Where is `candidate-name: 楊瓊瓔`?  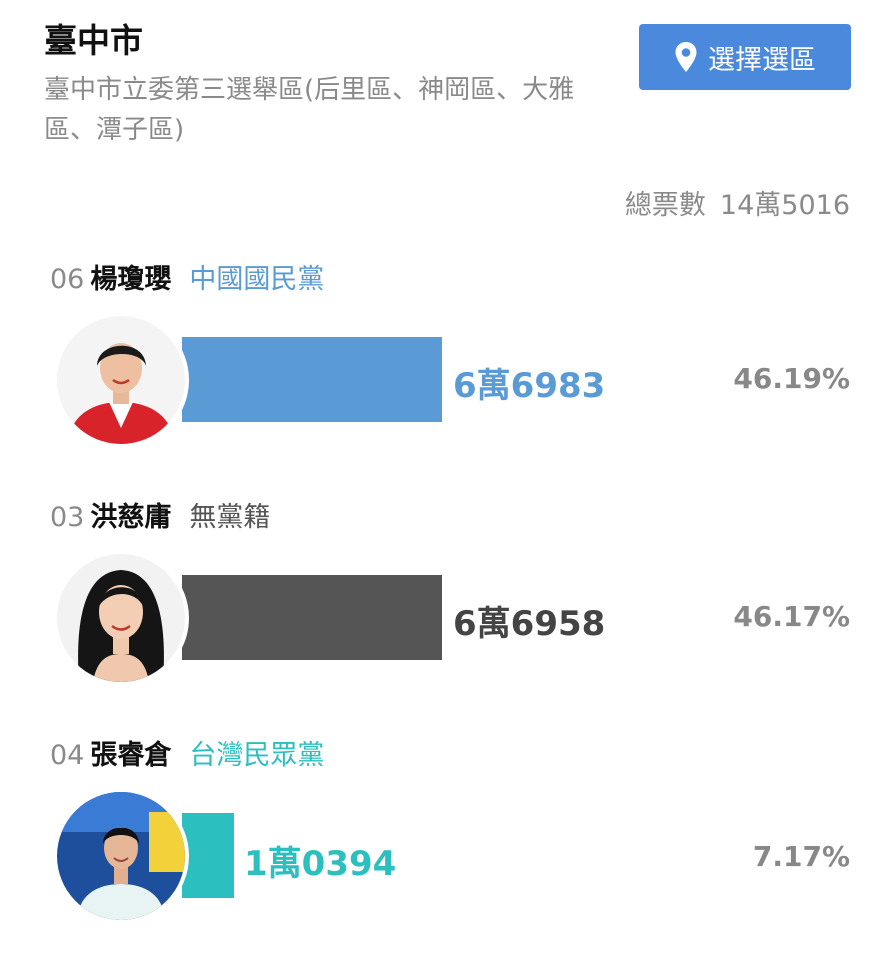 candidate-name: 楊瓊瓔 is located at coordinates (131, 279).